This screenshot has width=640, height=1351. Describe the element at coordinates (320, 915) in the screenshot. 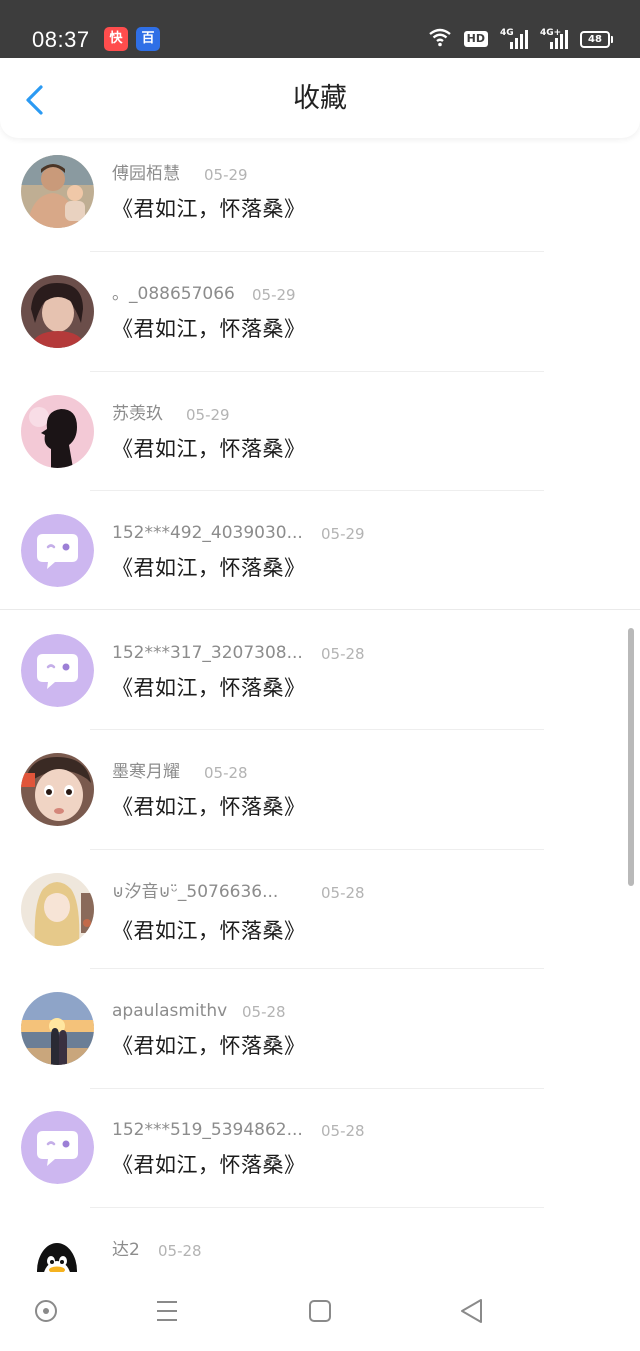

I see `favorite-item: ⊍汐音⊍ᵕ̈_5076636... 05-28 《君如江，怀落桑》` at that location.